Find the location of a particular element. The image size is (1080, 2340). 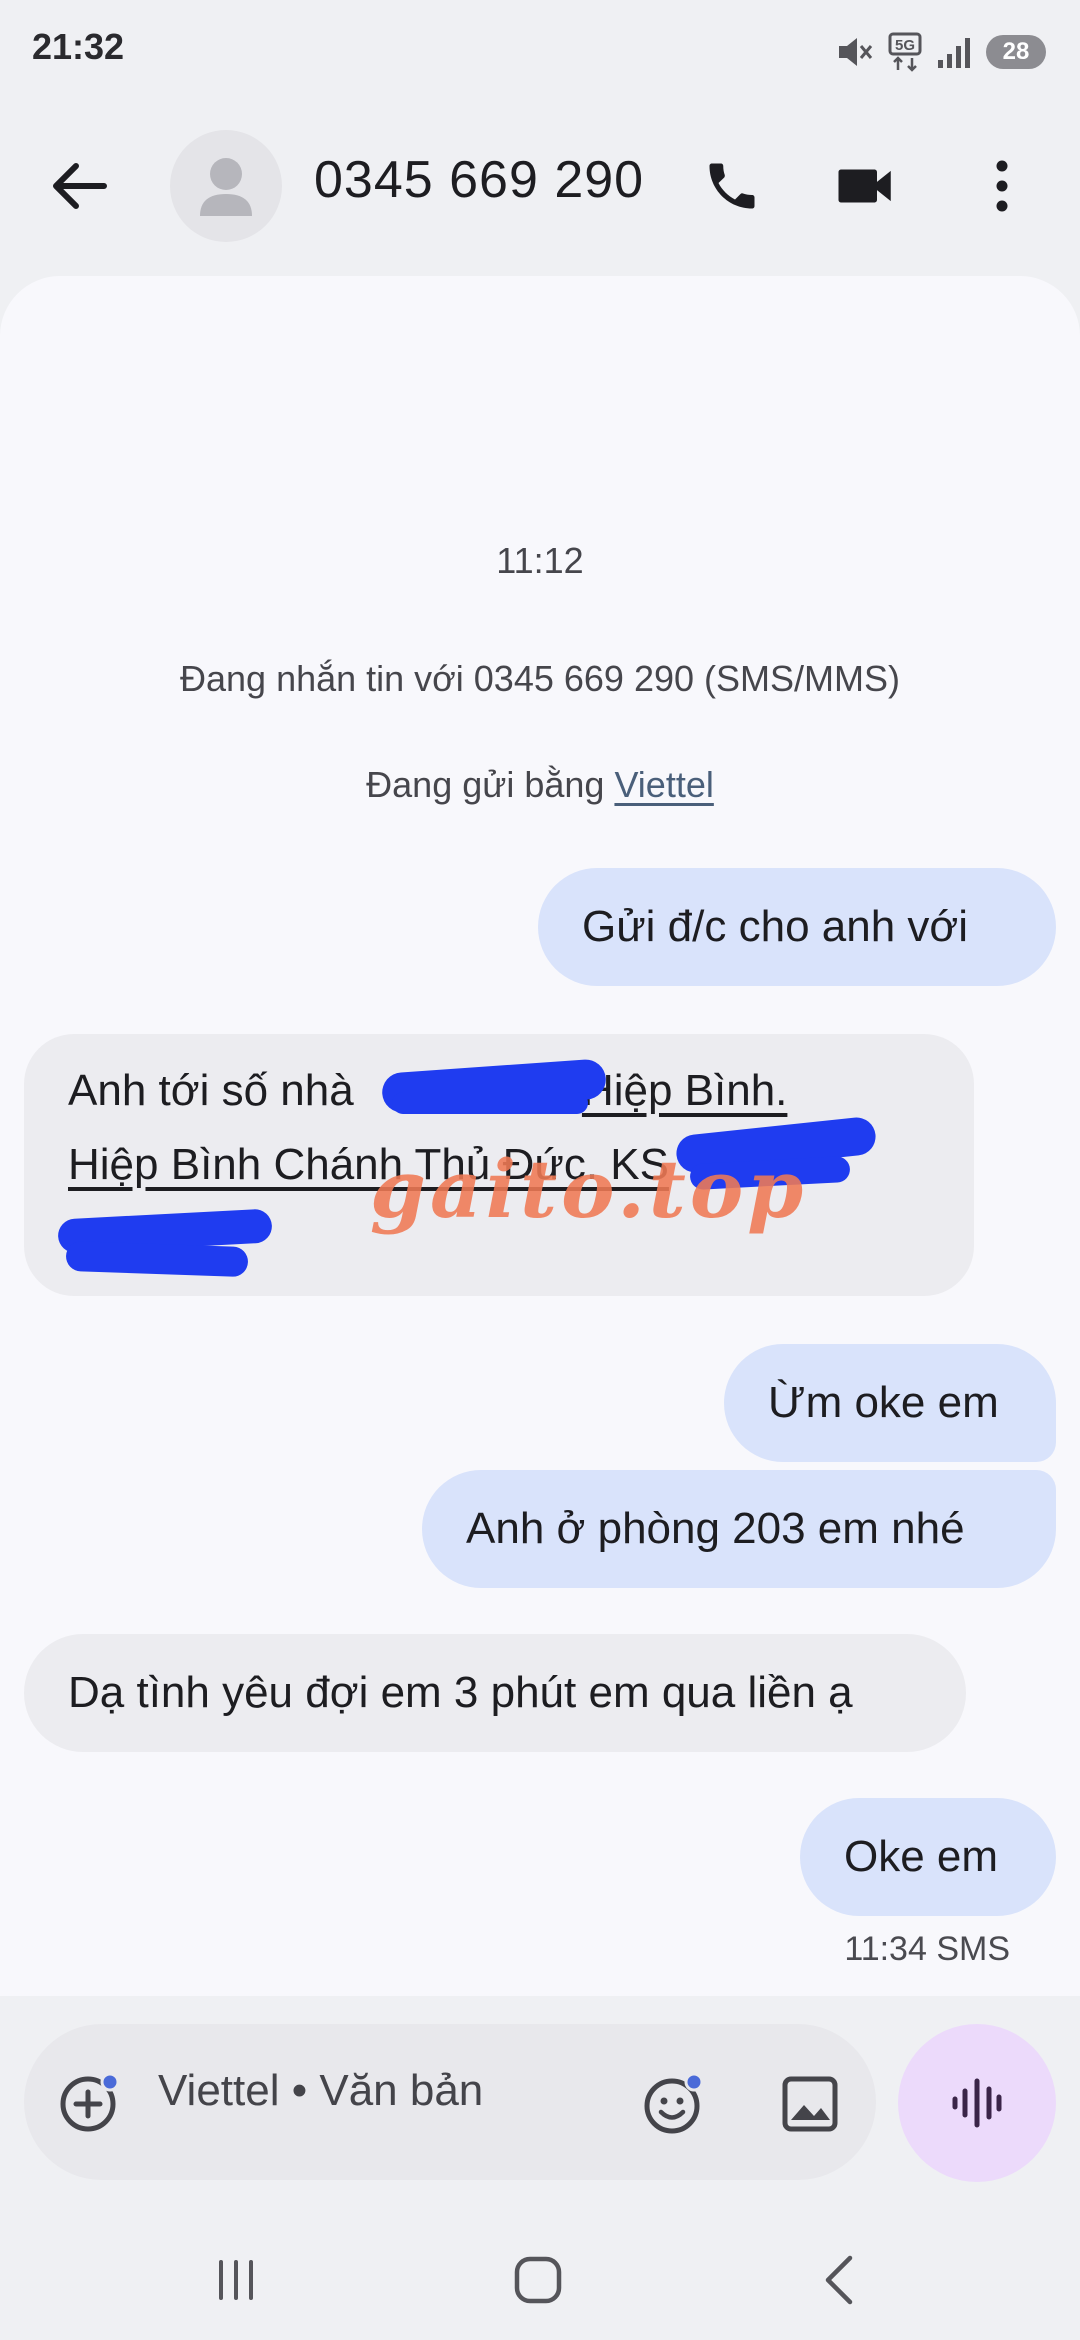

message-bubble-outgoing: Anh ở phòng 203 em nhé is located at coordinates (739, 1529).